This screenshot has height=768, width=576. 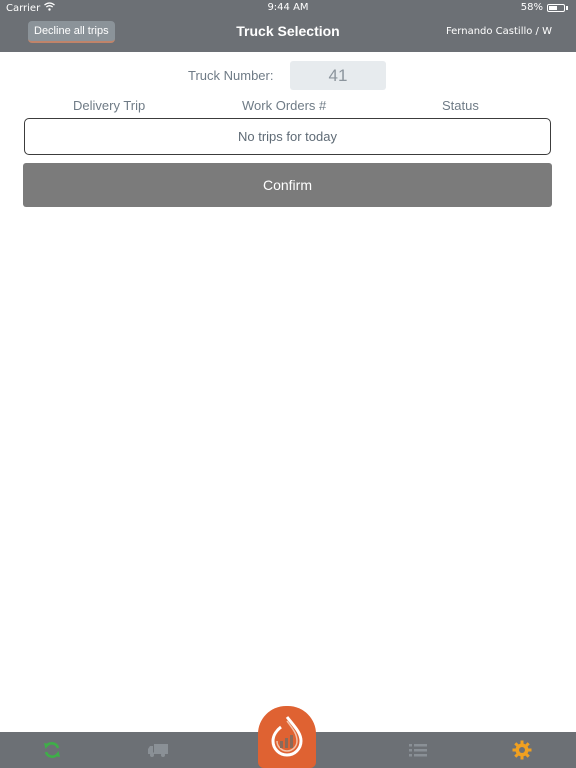 I want to click on battery-fill, so click(x=553, y=7).